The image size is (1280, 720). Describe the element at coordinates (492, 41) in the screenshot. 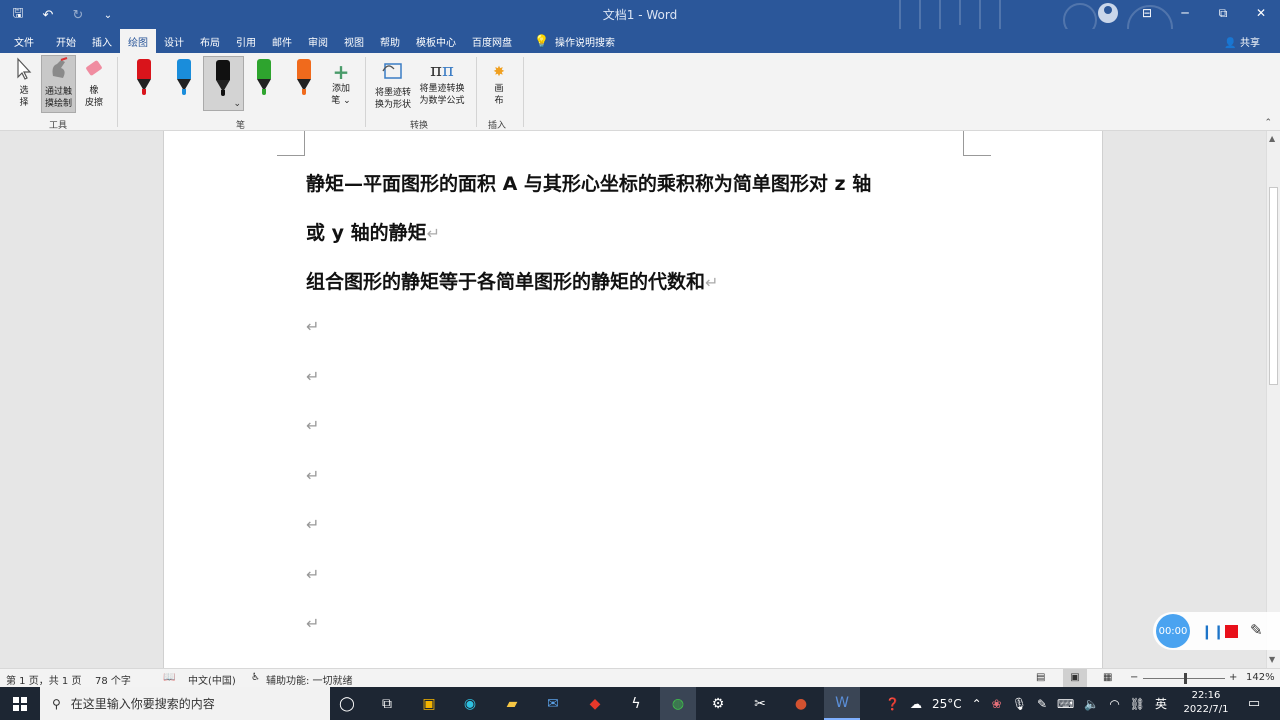

I see `tab-baidu-netdisk: 百度网盘` at that location.